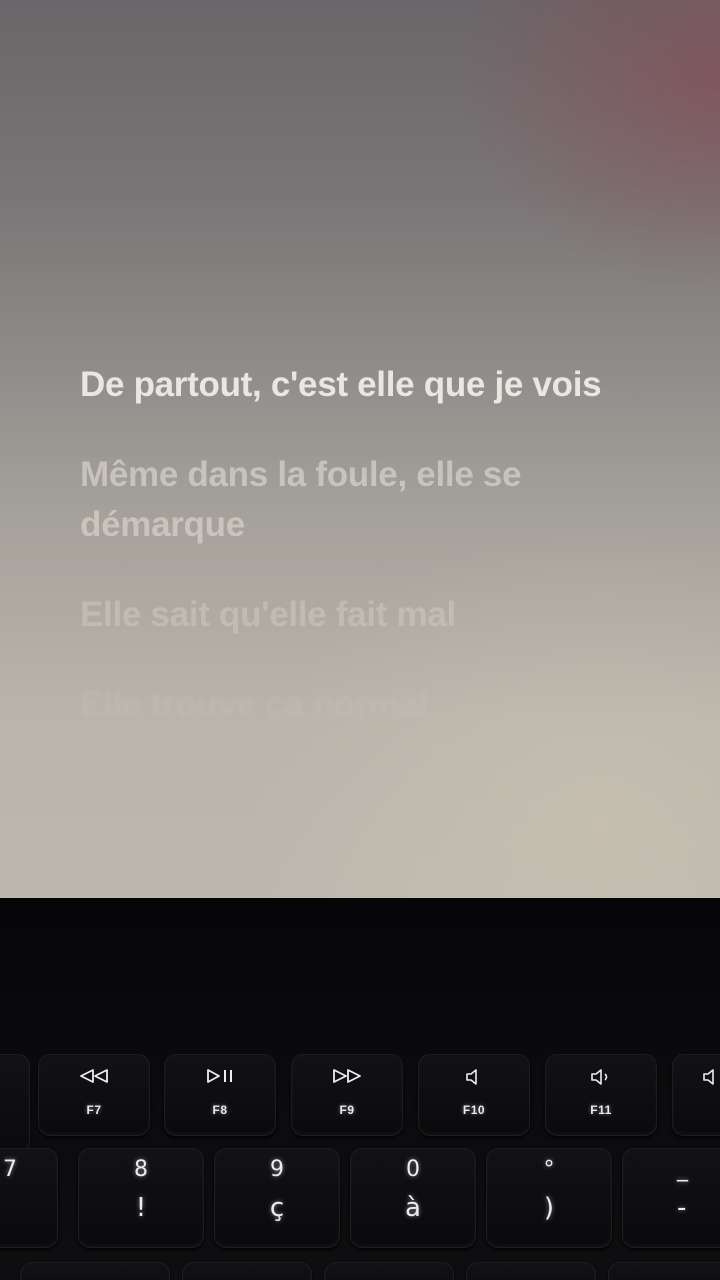 This screenshot has height=1280, width=720. I want to click on lyric-line-next: Même dans la foule, elle se démarque, so click(360, 500).